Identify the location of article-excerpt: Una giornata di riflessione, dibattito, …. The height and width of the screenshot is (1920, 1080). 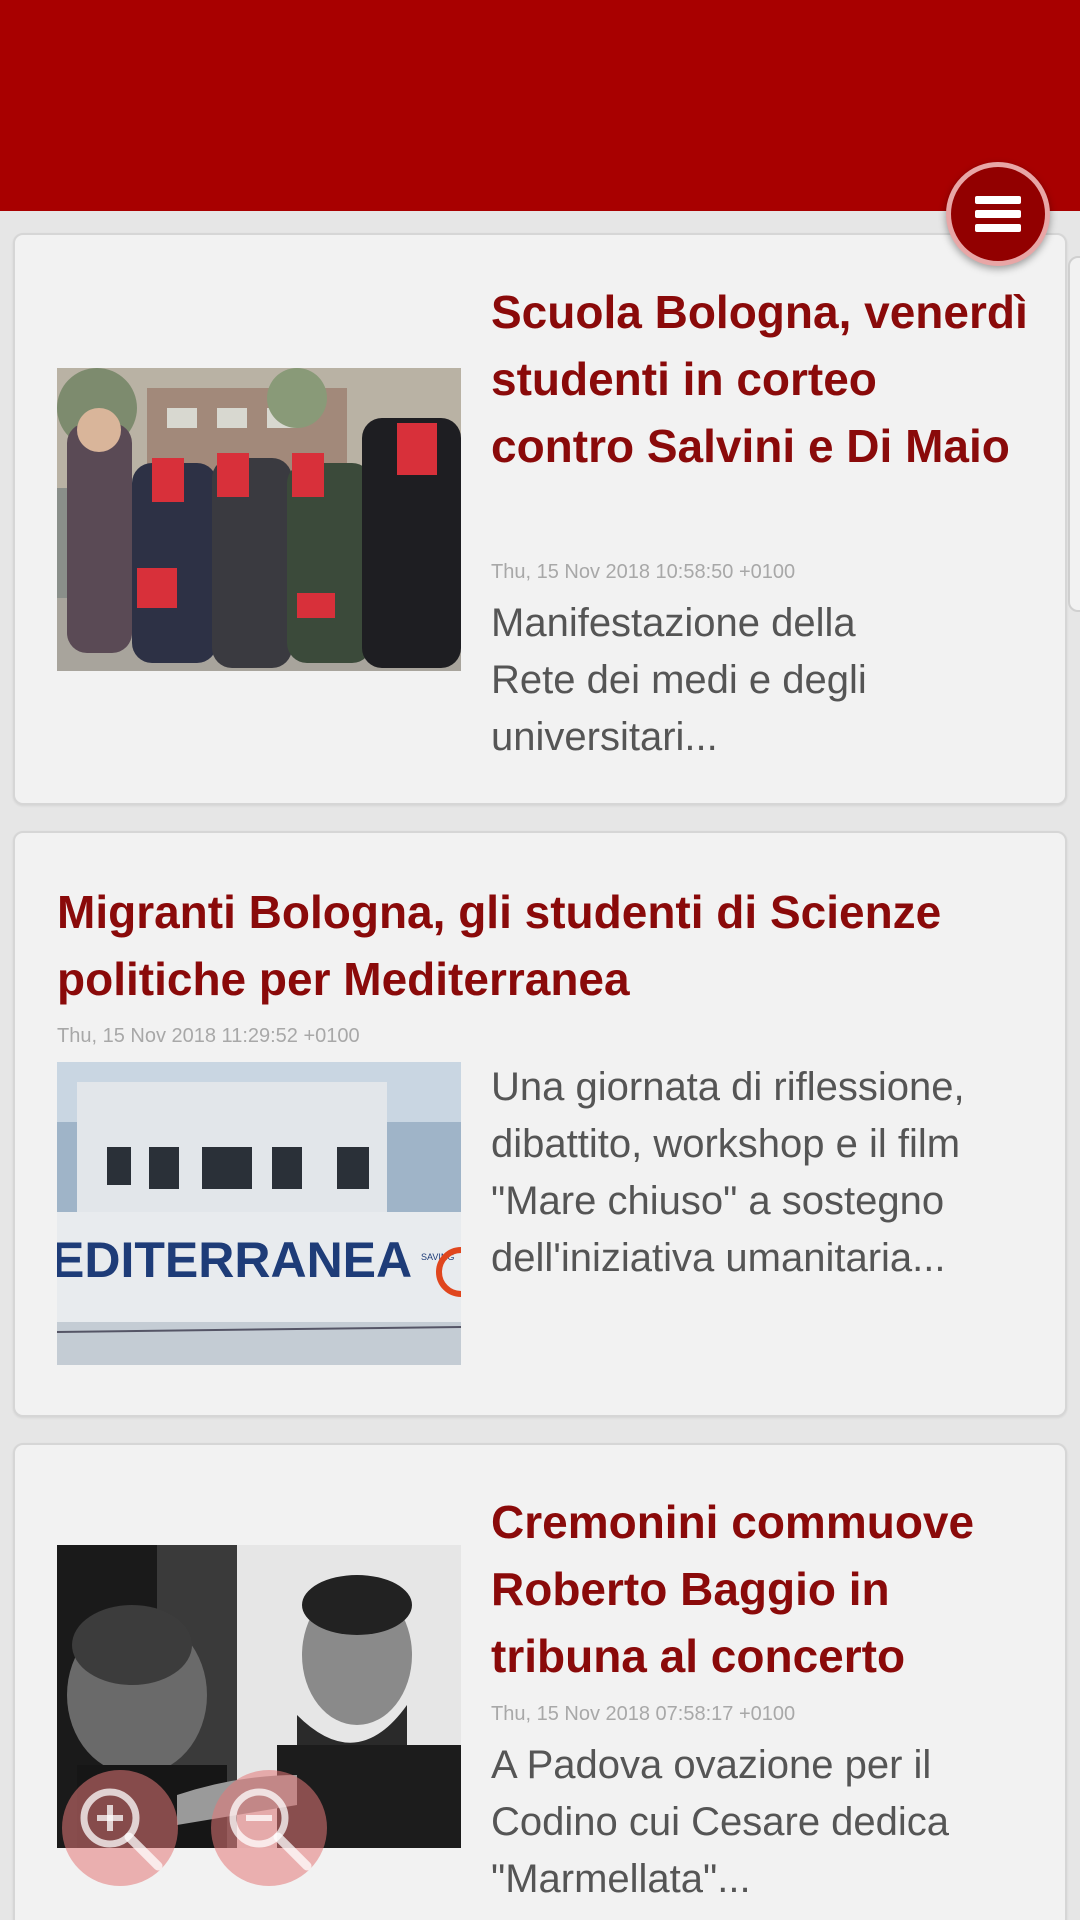
(728, 1172).